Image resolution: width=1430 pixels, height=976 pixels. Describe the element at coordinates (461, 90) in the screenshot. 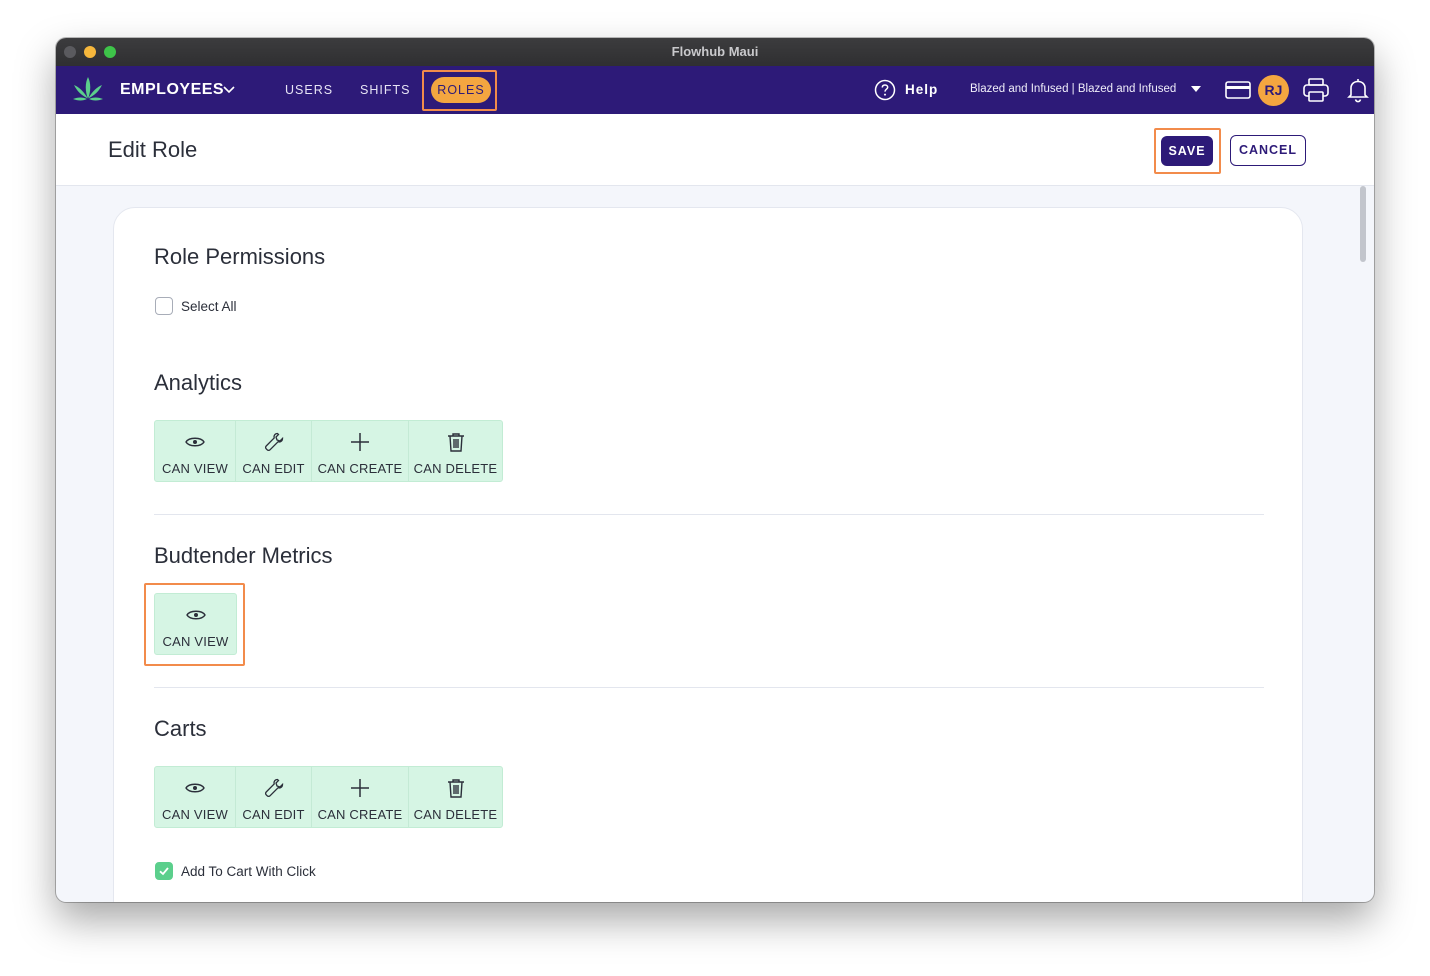

I see `nav-link-roles: ROLES` at that location.